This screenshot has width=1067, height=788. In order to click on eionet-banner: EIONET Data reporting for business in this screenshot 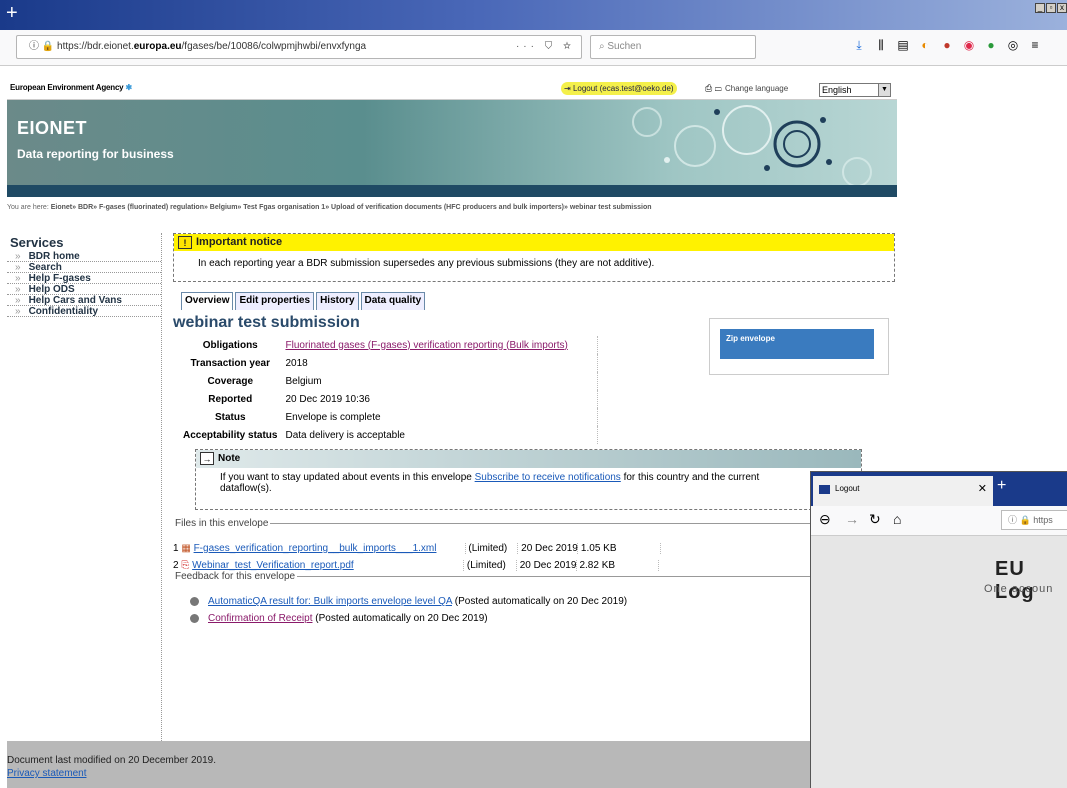, I will do `click(452, 142)`.